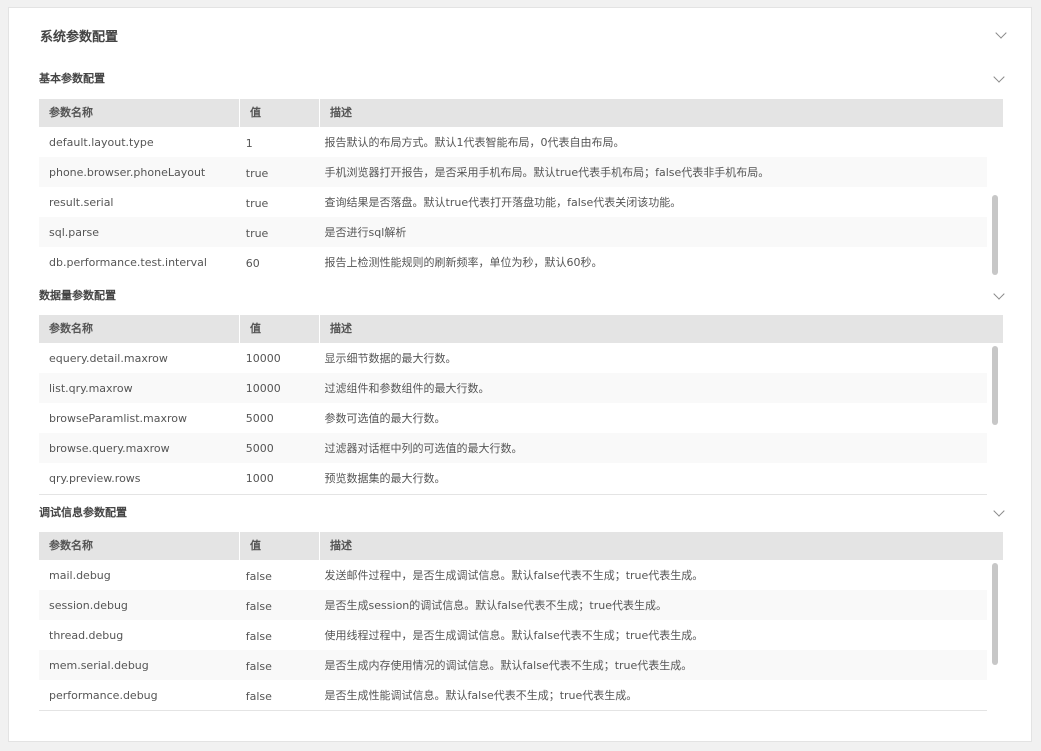 This screenshot has width=1041, height=751. I want to click on panel-title: 系统参数配置, so click(79, 37).